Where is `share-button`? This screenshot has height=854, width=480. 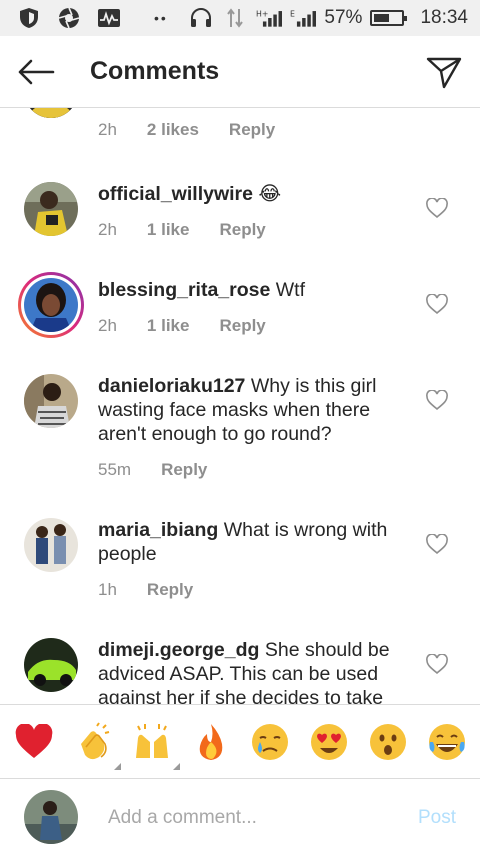 share-button is located at coordinates (444, 72).